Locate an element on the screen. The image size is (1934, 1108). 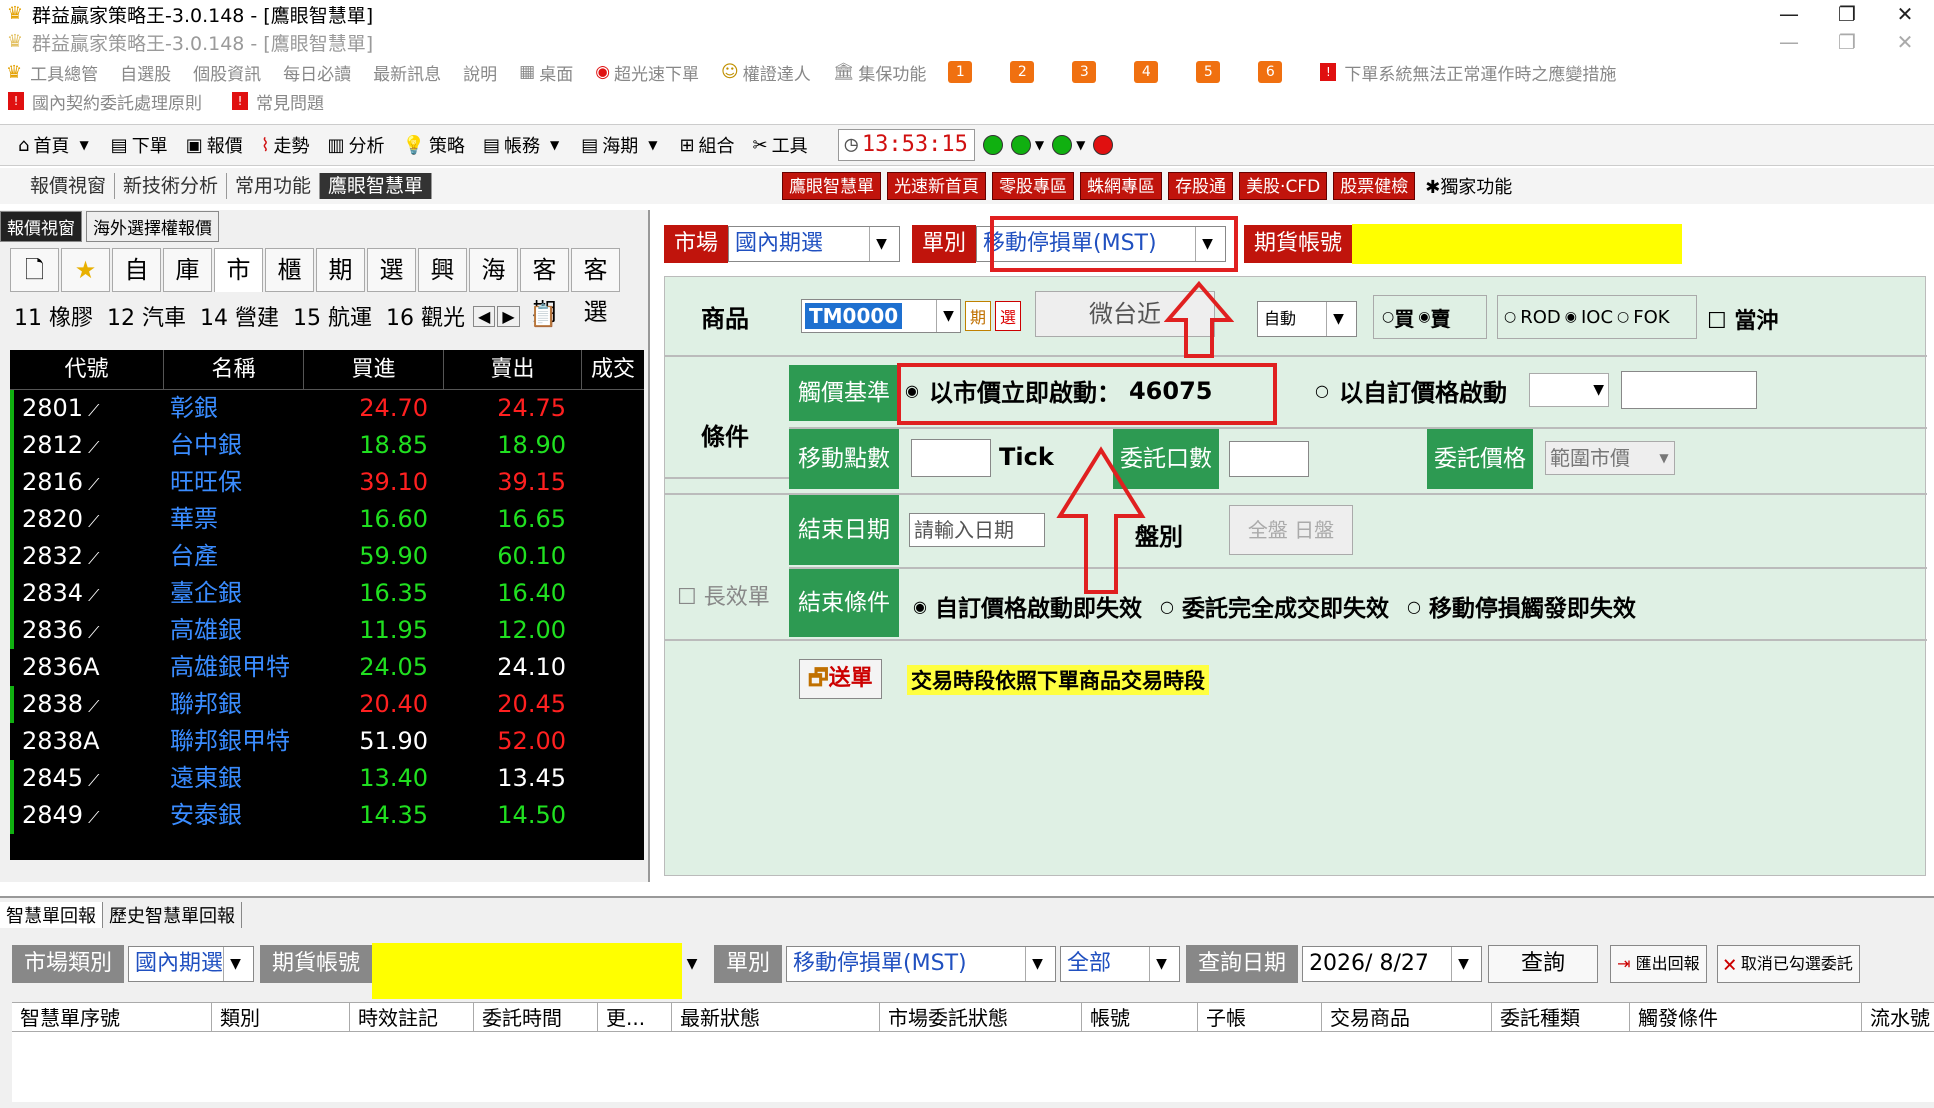
scroll-left-icon: ◀ is located at coordinates (484, 316).